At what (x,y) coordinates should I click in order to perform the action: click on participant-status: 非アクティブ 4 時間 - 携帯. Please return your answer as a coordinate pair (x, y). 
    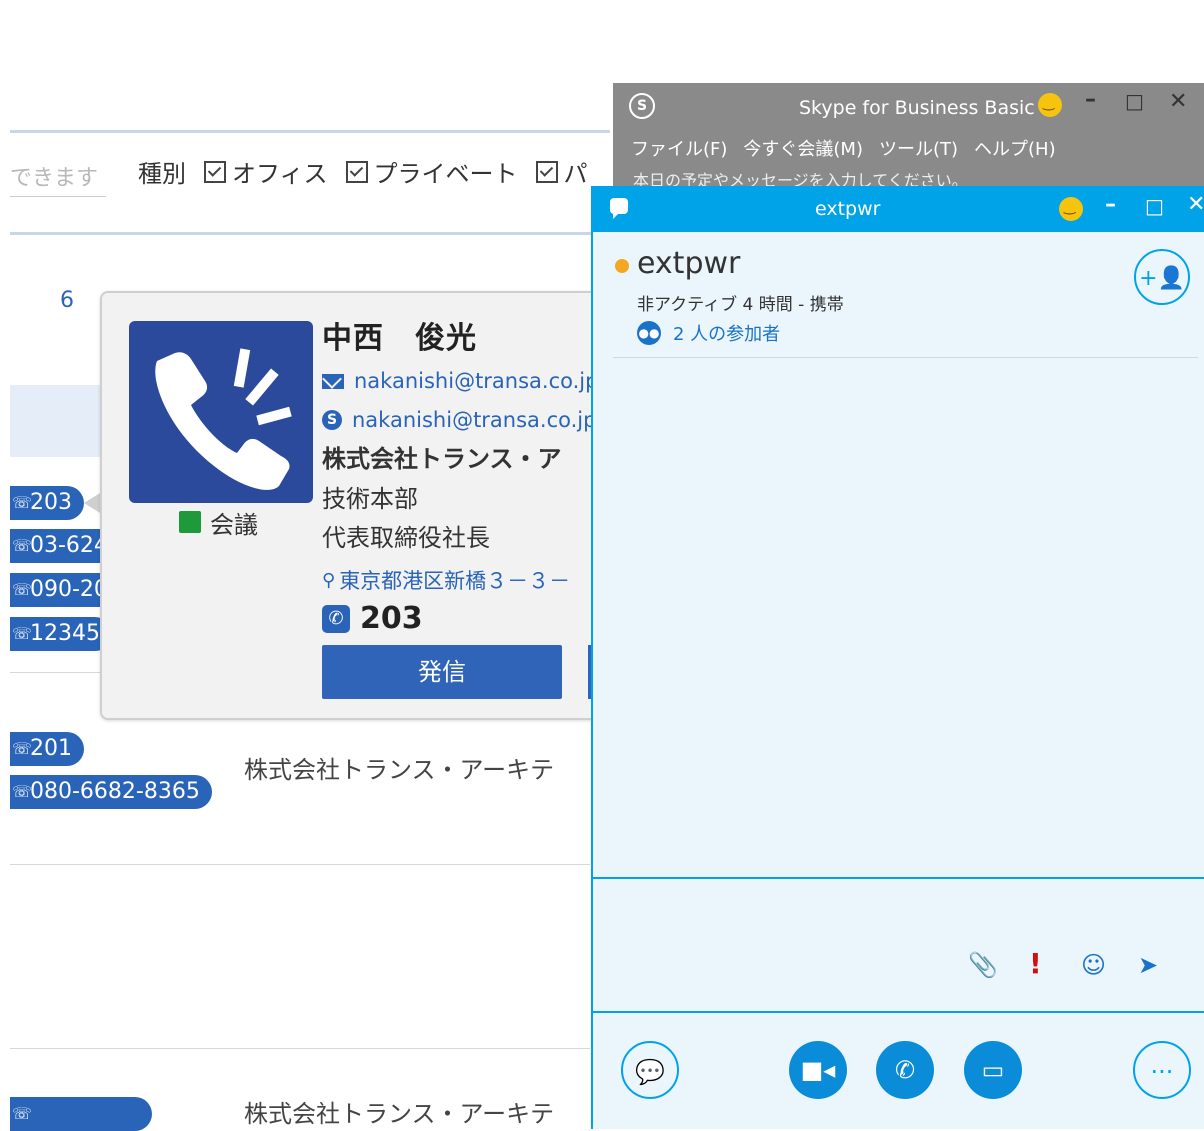
    Looking at the image, I should click on (740, 305).